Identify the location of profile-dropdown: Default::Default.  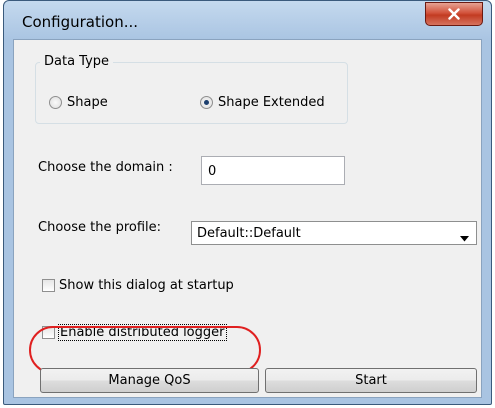
(334, 233).